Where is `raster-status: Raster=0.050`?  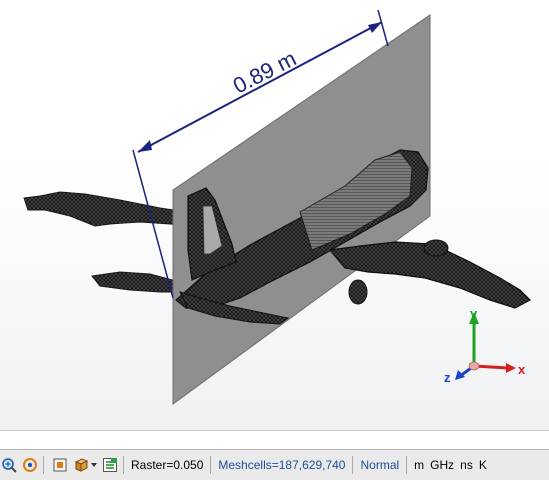
raster-status: Raster=0.050 is located at coordinates (167, 465).